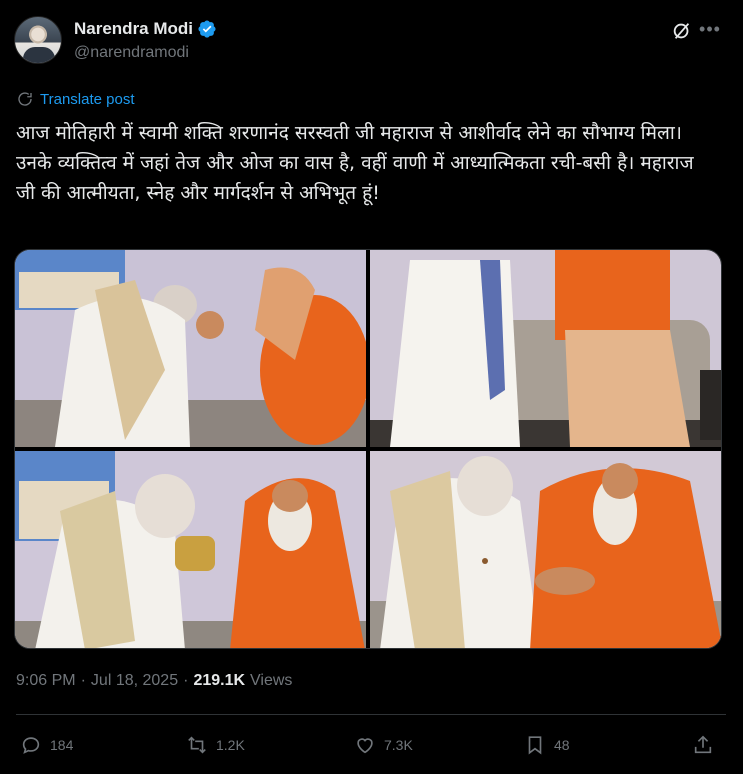  I want to click on bookmark-button: 48, so click(547, 745).